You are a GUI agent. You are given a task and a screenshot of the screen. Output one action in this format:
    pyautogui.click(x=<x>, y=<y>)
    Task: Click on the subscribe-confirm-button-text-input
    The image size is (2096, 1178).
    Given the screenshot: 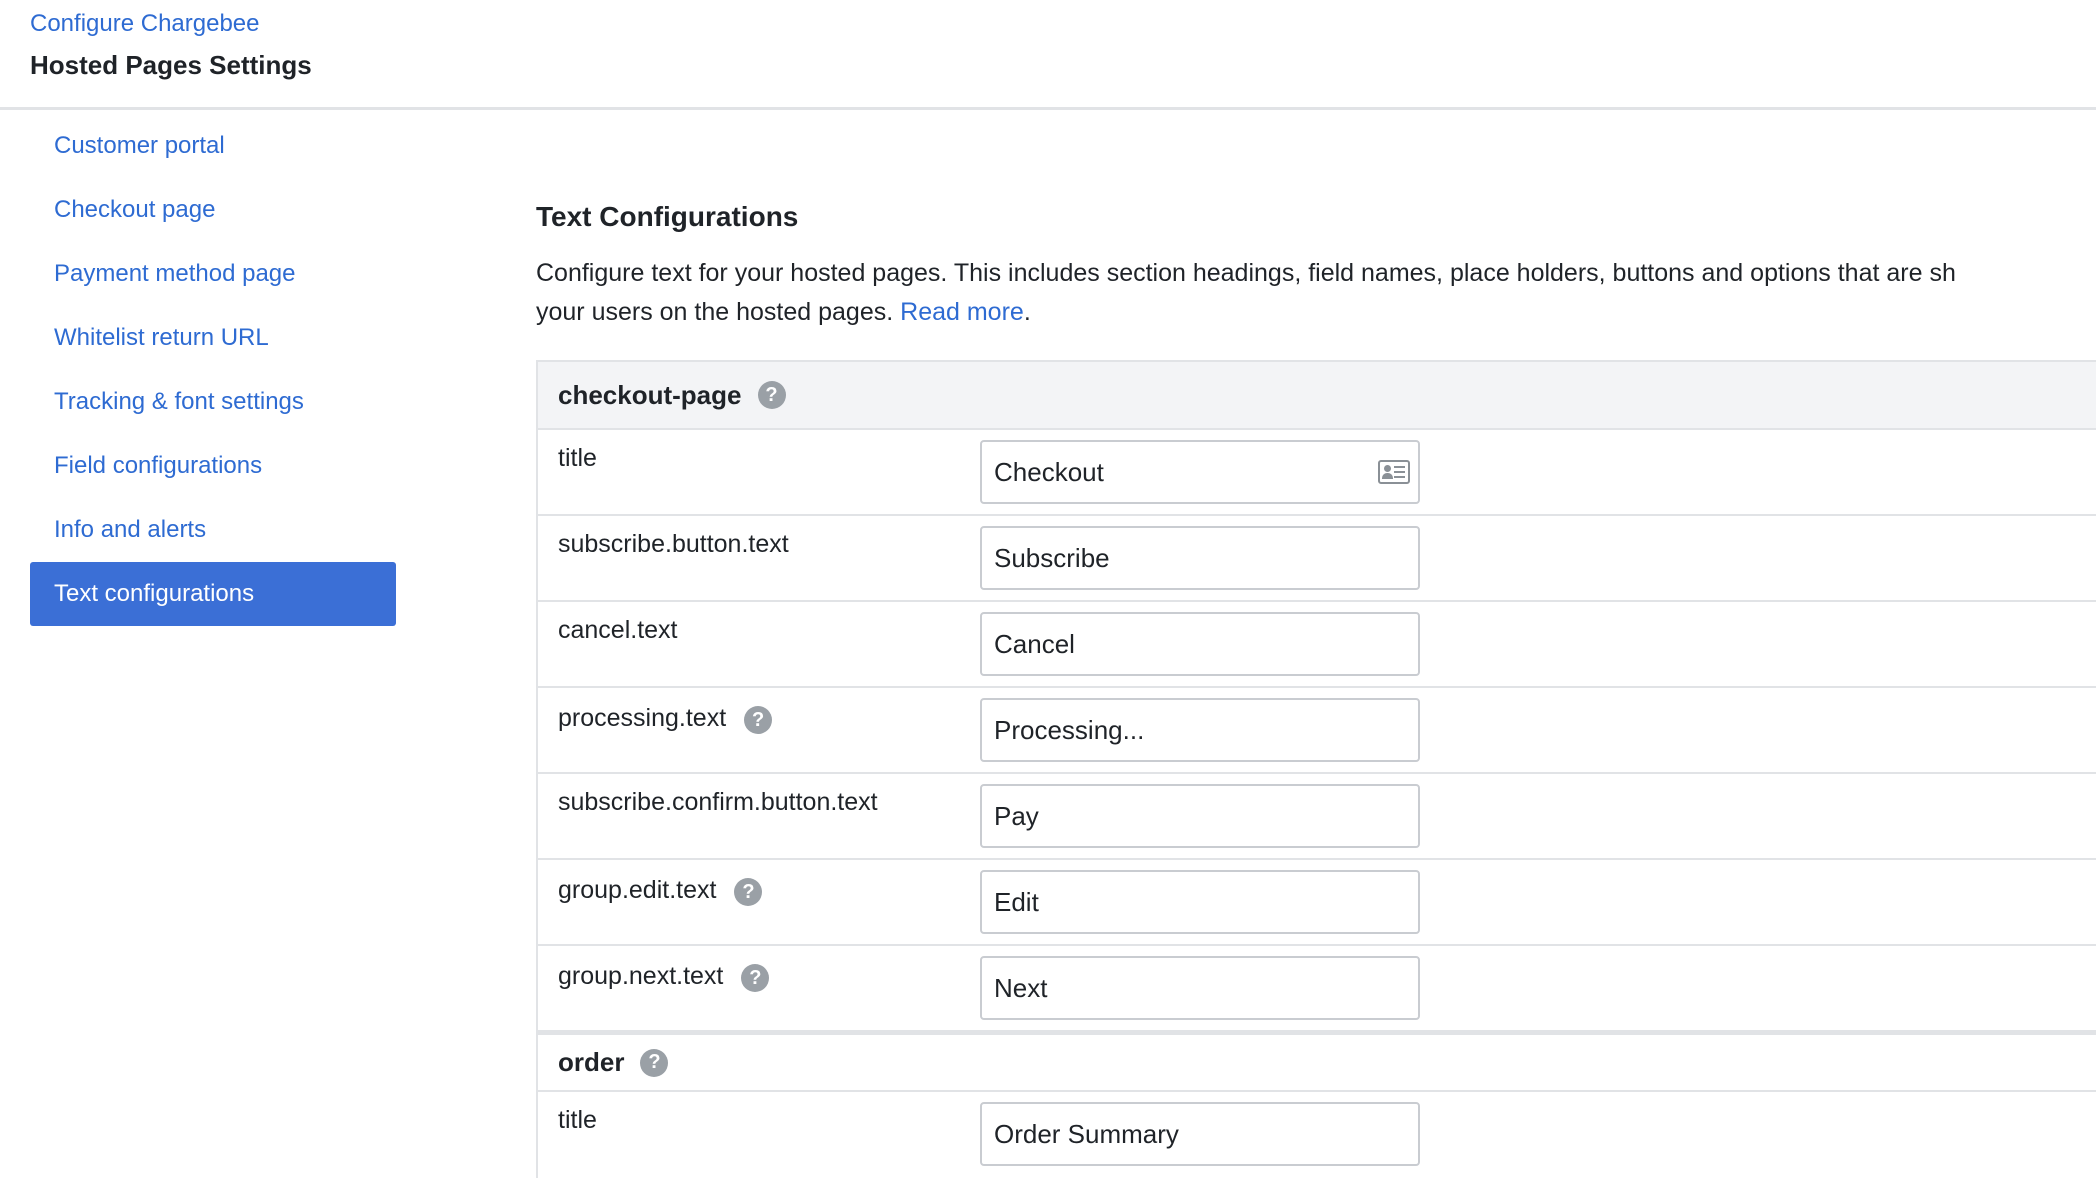 What is the action you would take?
    pyautogui.click(x=1162, y=816)
    